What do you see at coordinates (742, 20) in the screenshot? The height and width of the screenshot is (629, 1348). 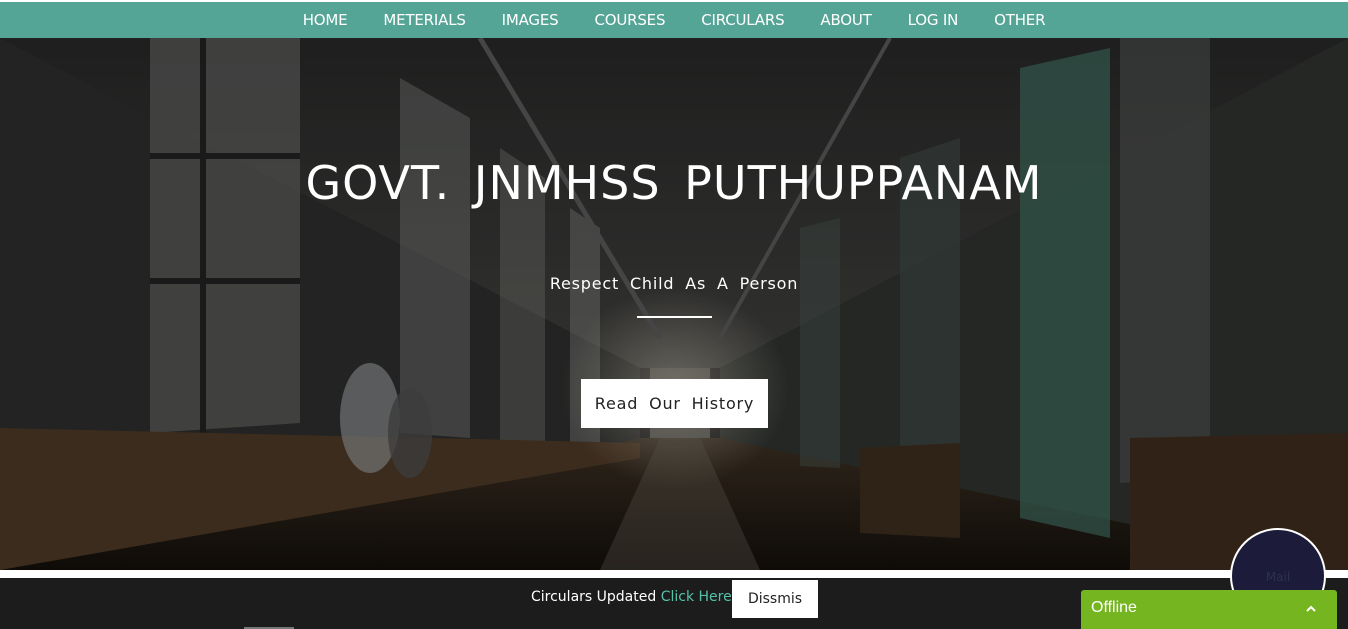 I see `nav-item-circulars: CIRCULARS` at bounding box center [742, 20].